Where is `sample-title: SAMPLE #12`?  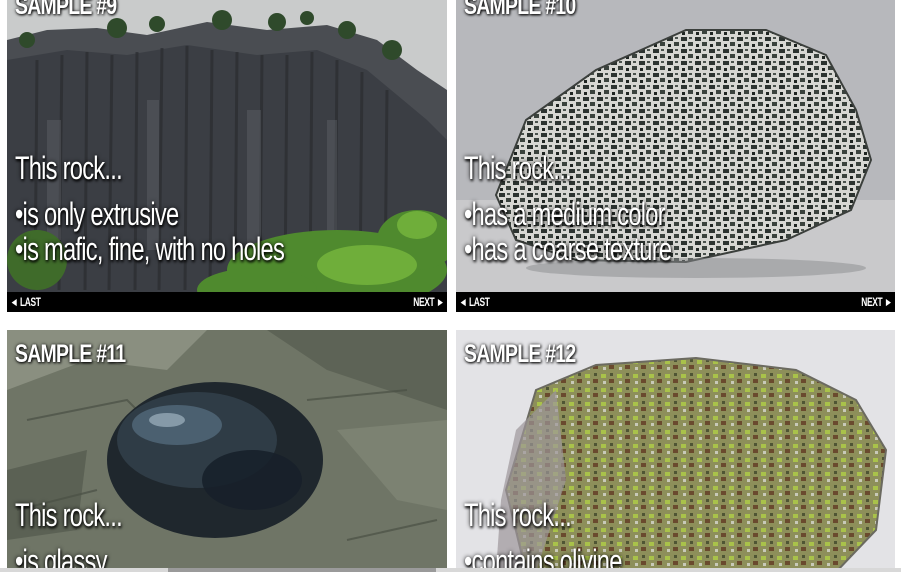
sample-title: SAMPLE #12 is located at coordinates (520, 354).